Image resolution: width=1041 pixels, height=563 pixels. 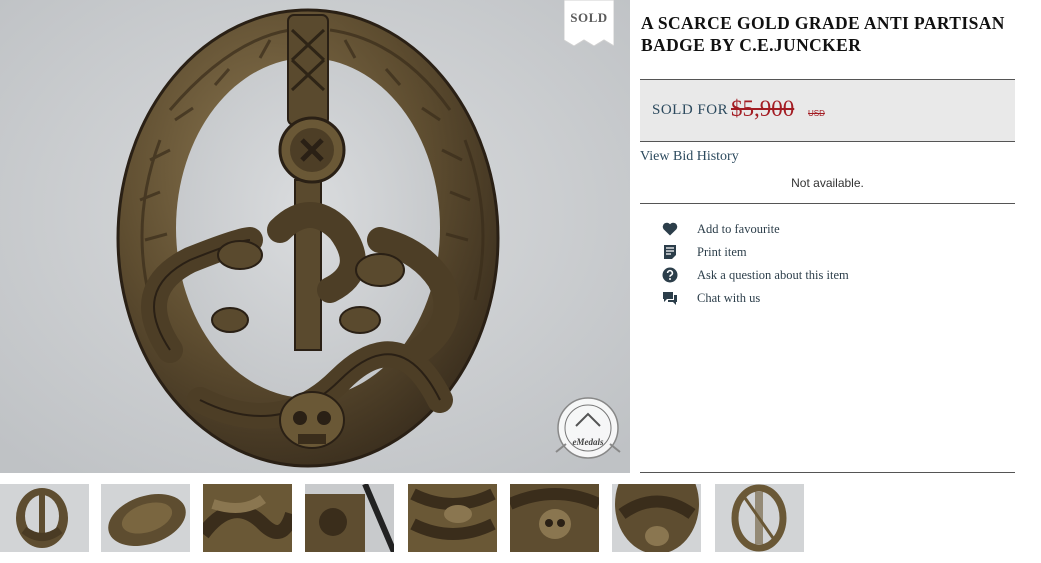 I want to click on question-icon, so click(x=670, y=275).